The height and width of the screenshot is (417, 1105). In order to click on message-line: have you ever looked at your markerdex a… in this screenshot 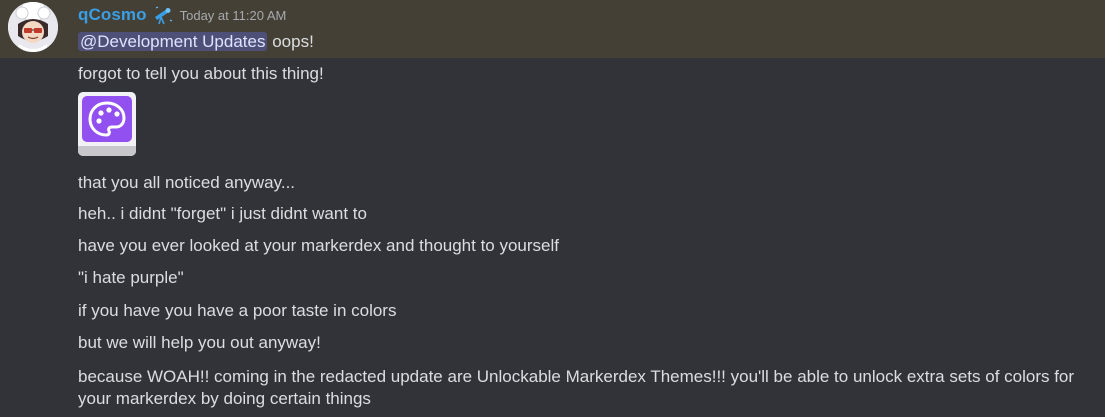, I will do `click(319, 245)`.